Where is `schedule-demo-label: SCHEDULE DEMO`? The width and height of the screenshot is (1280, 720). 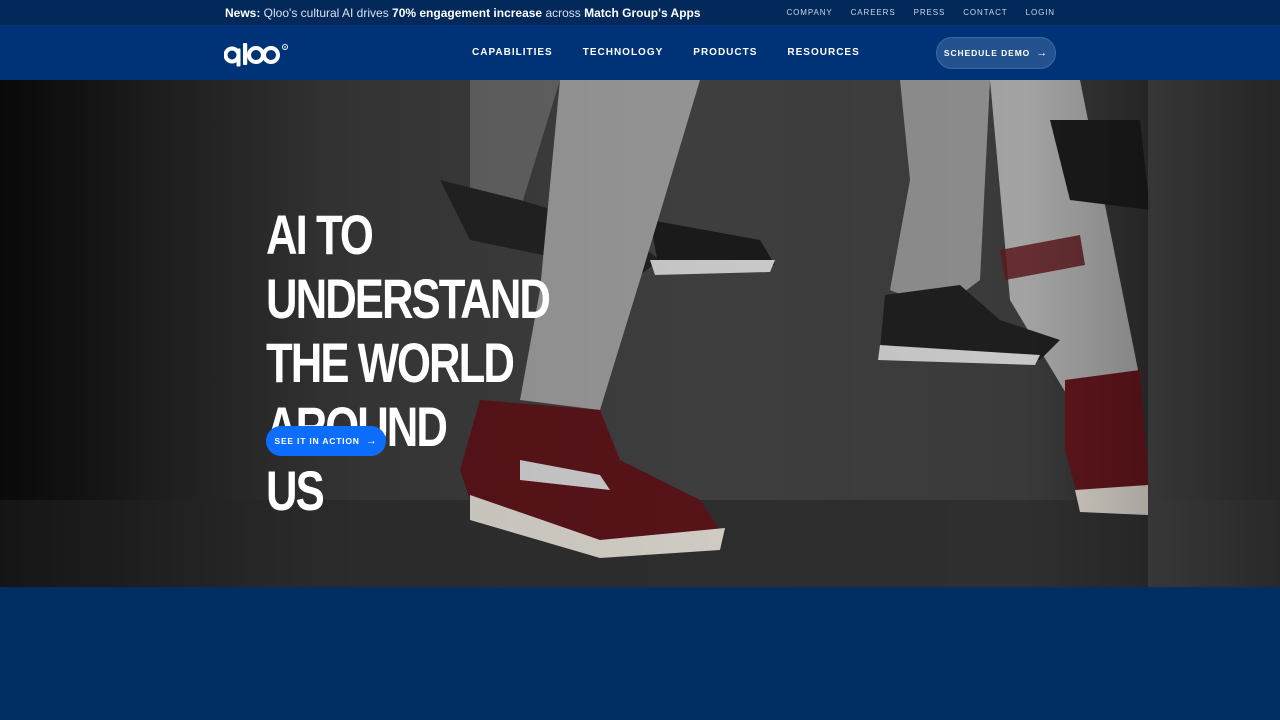 schedule-demo-label: SCHEDULE DEMO is located at coordinates (987, 53).